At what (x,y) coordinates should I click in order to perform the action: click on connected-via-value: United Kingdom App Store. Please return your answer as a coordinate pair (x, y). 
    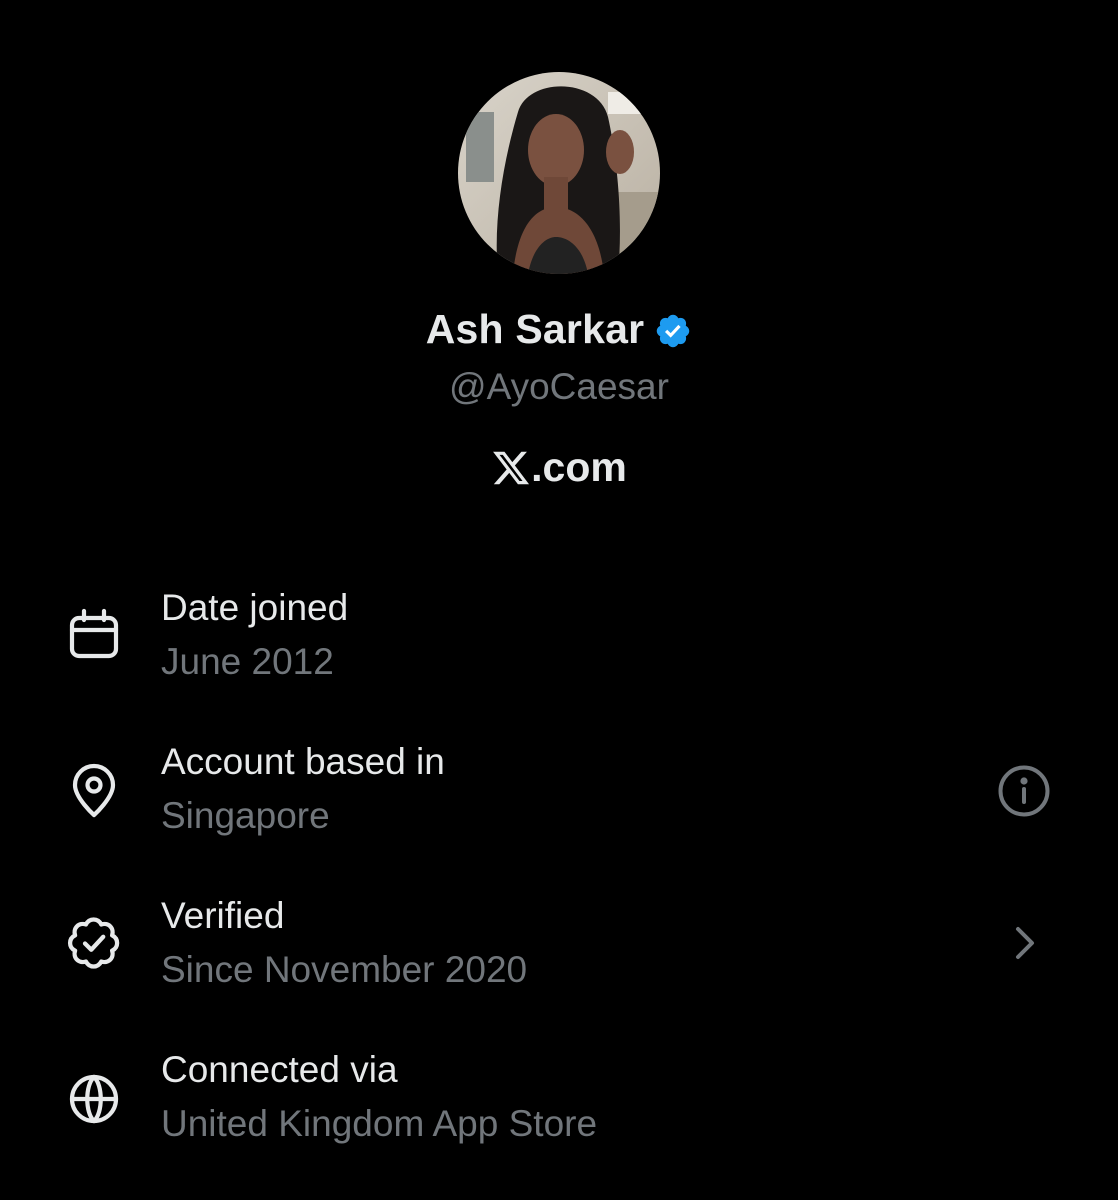
    Looking at the image, I should click on (379, 1123).